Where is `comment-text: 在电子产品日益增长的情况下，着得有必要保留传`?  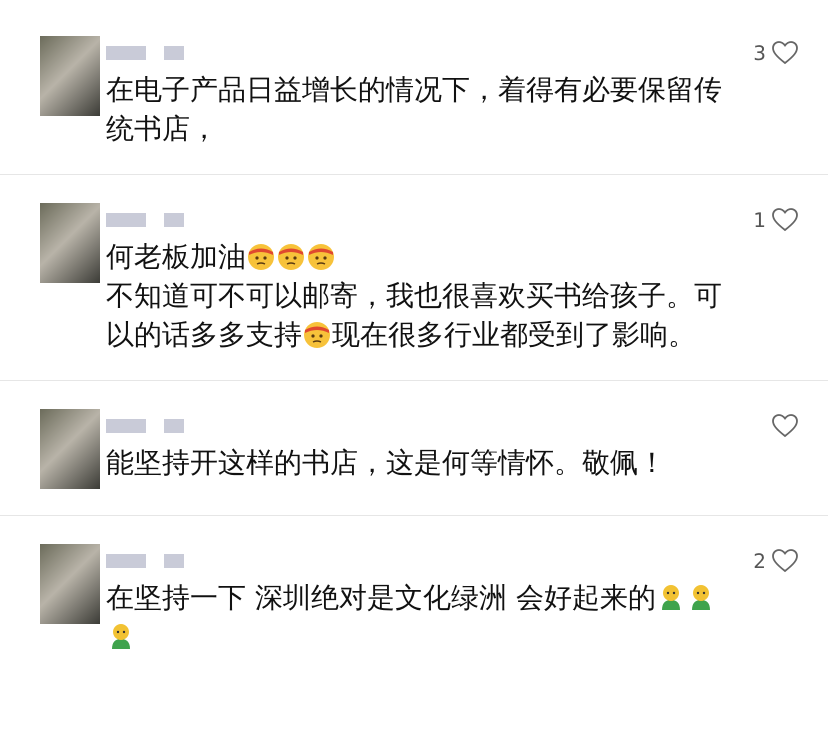 comment-text: 在电子产品日益增长的情况下，着得有必要保留传 is located at coordinates (414, 89).